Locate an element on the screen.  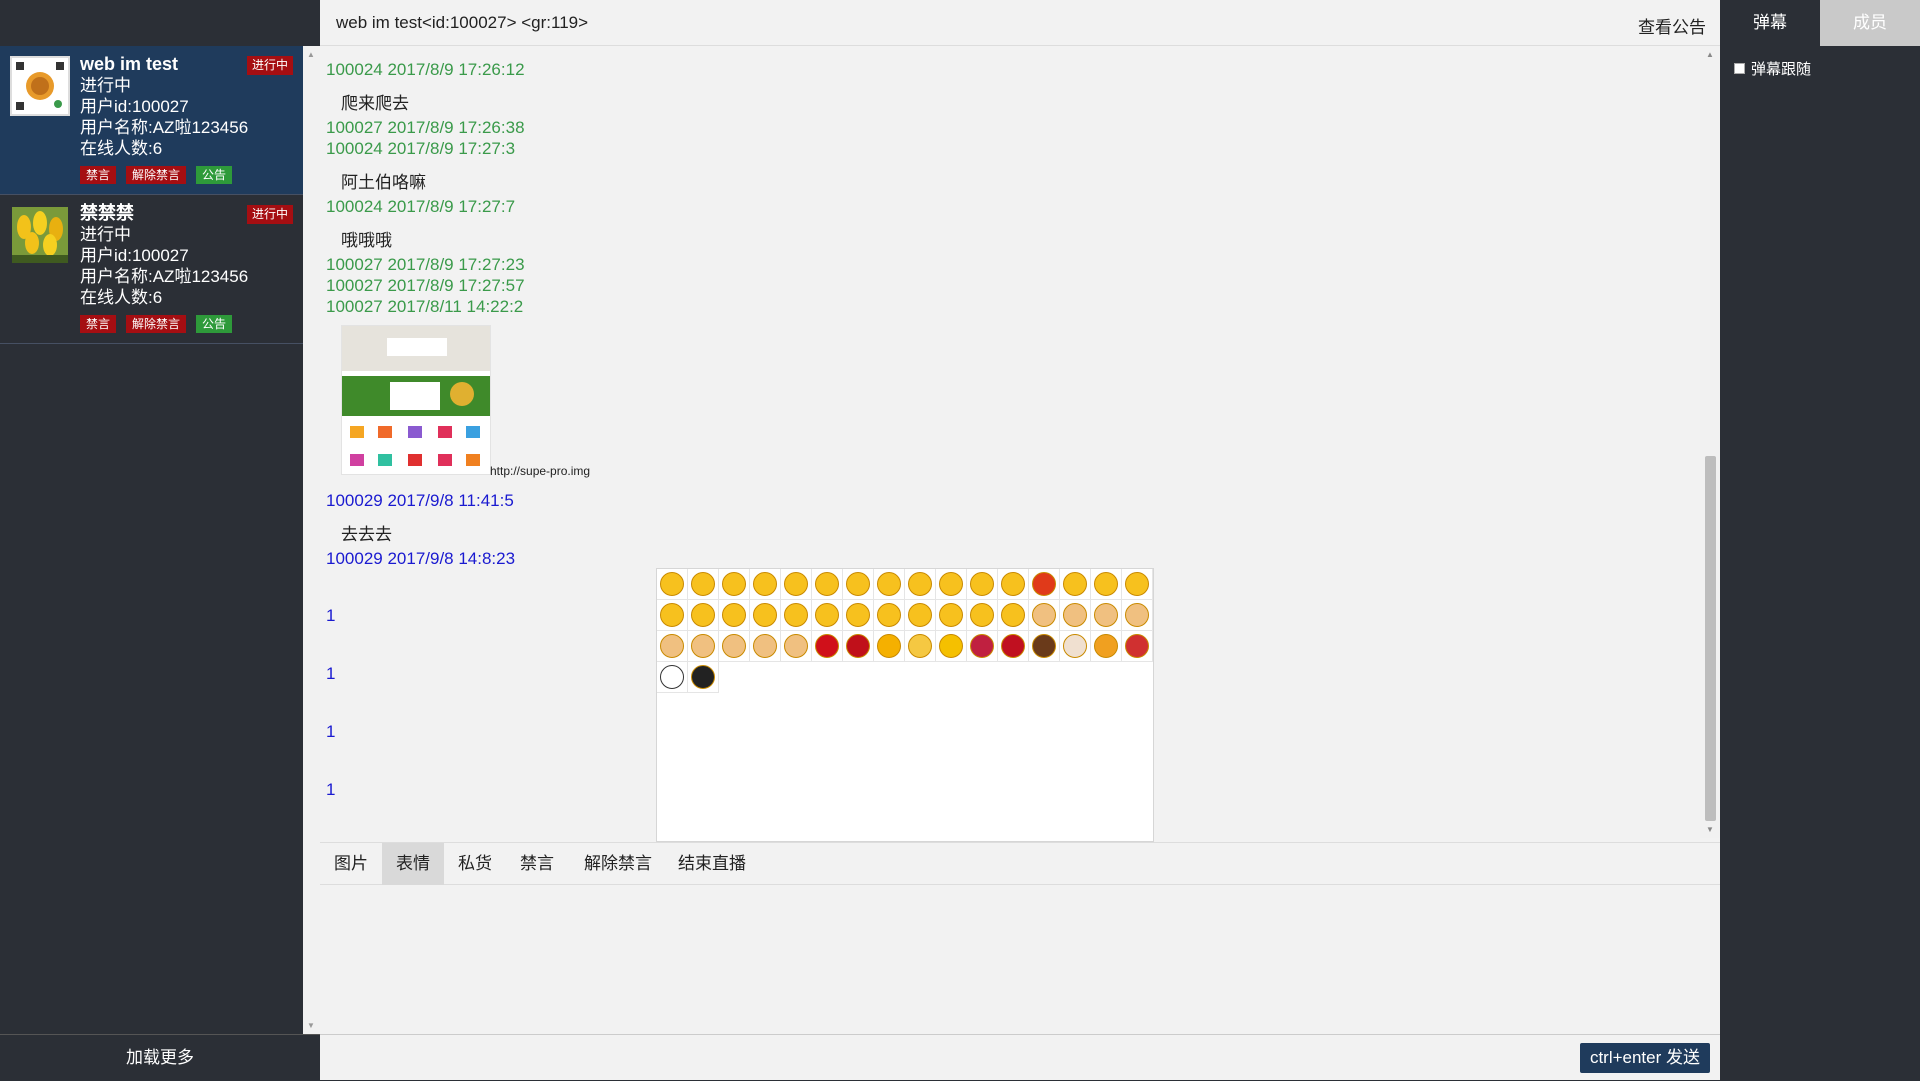
message-meta-partial: 1 is located at coordinates (331, 615).